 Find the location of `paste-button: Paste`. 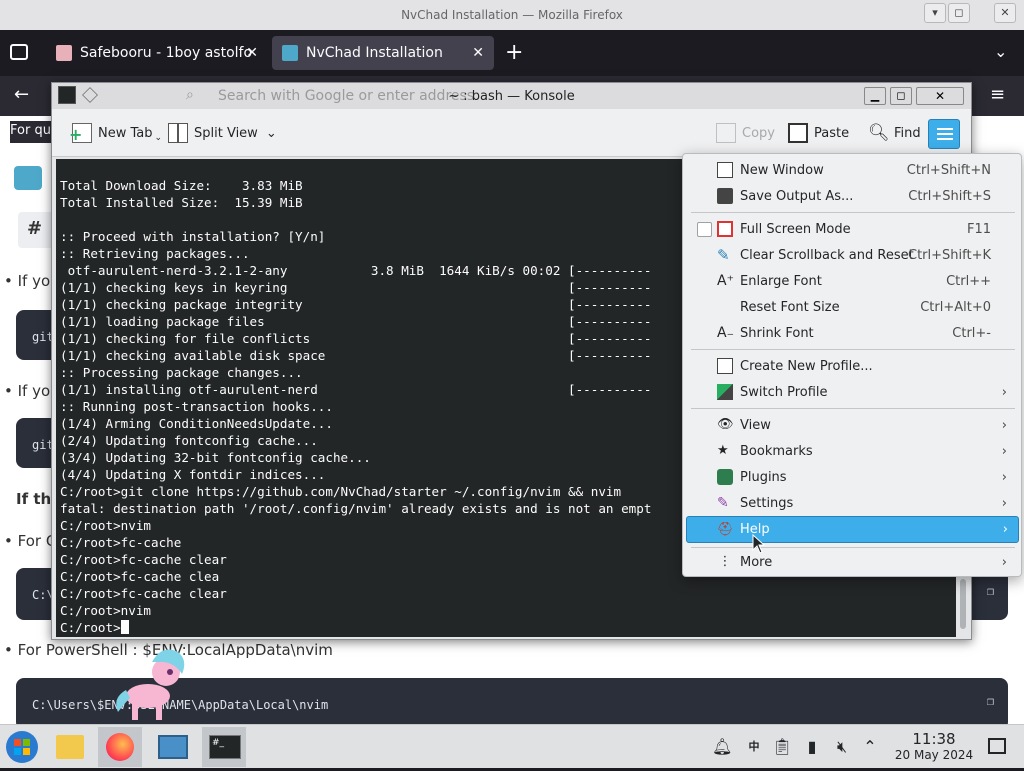

paste-button: Paste is located at coordinates (818, 133).